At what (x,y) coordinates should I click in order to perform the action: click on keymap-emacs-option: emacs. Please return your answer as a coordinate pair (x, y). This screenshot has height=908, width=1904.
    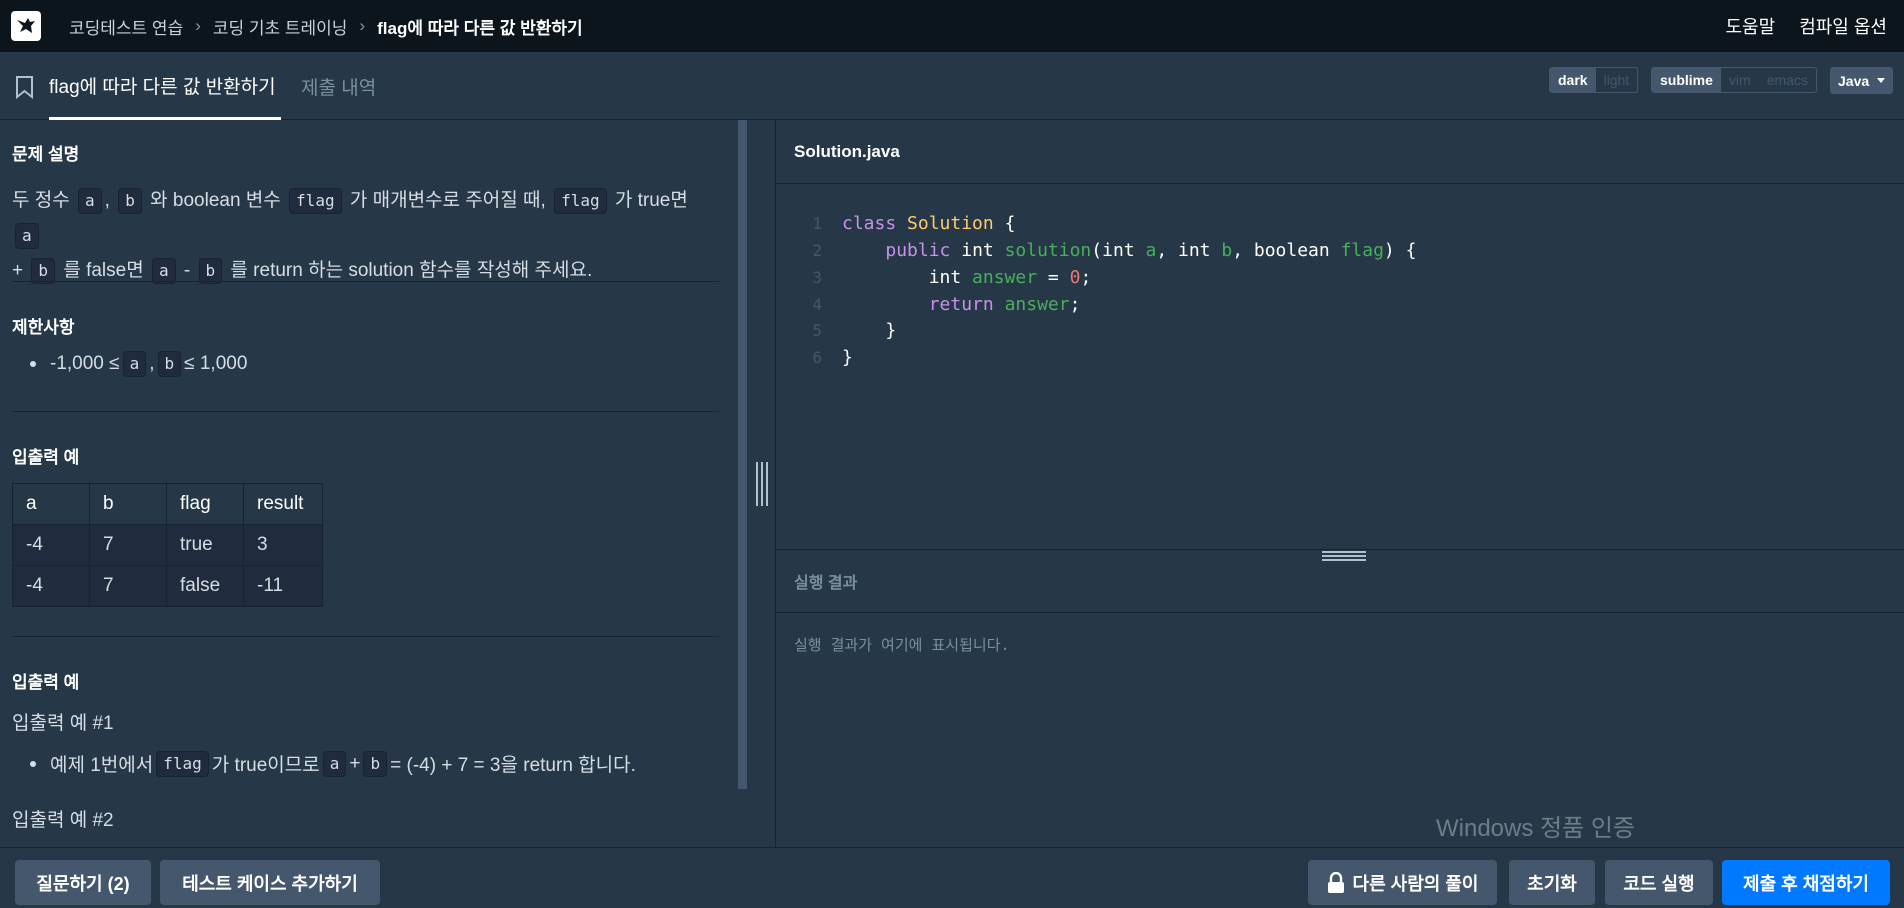
    Looking at the image, I should click on (1787, 80).